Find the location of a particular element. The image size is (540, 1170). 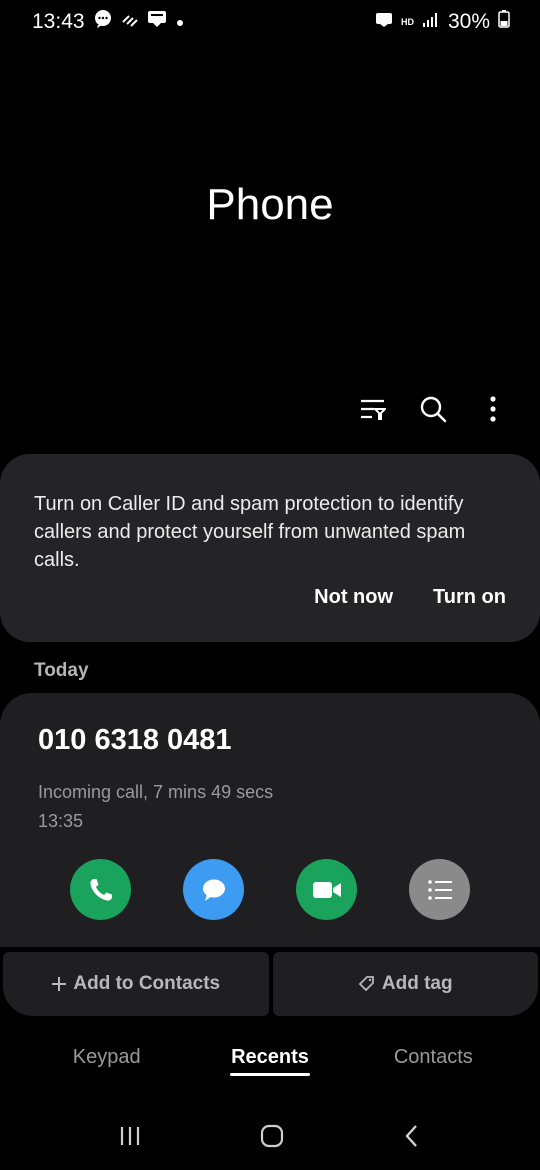

search-icon is located at coordinates (433, 409).